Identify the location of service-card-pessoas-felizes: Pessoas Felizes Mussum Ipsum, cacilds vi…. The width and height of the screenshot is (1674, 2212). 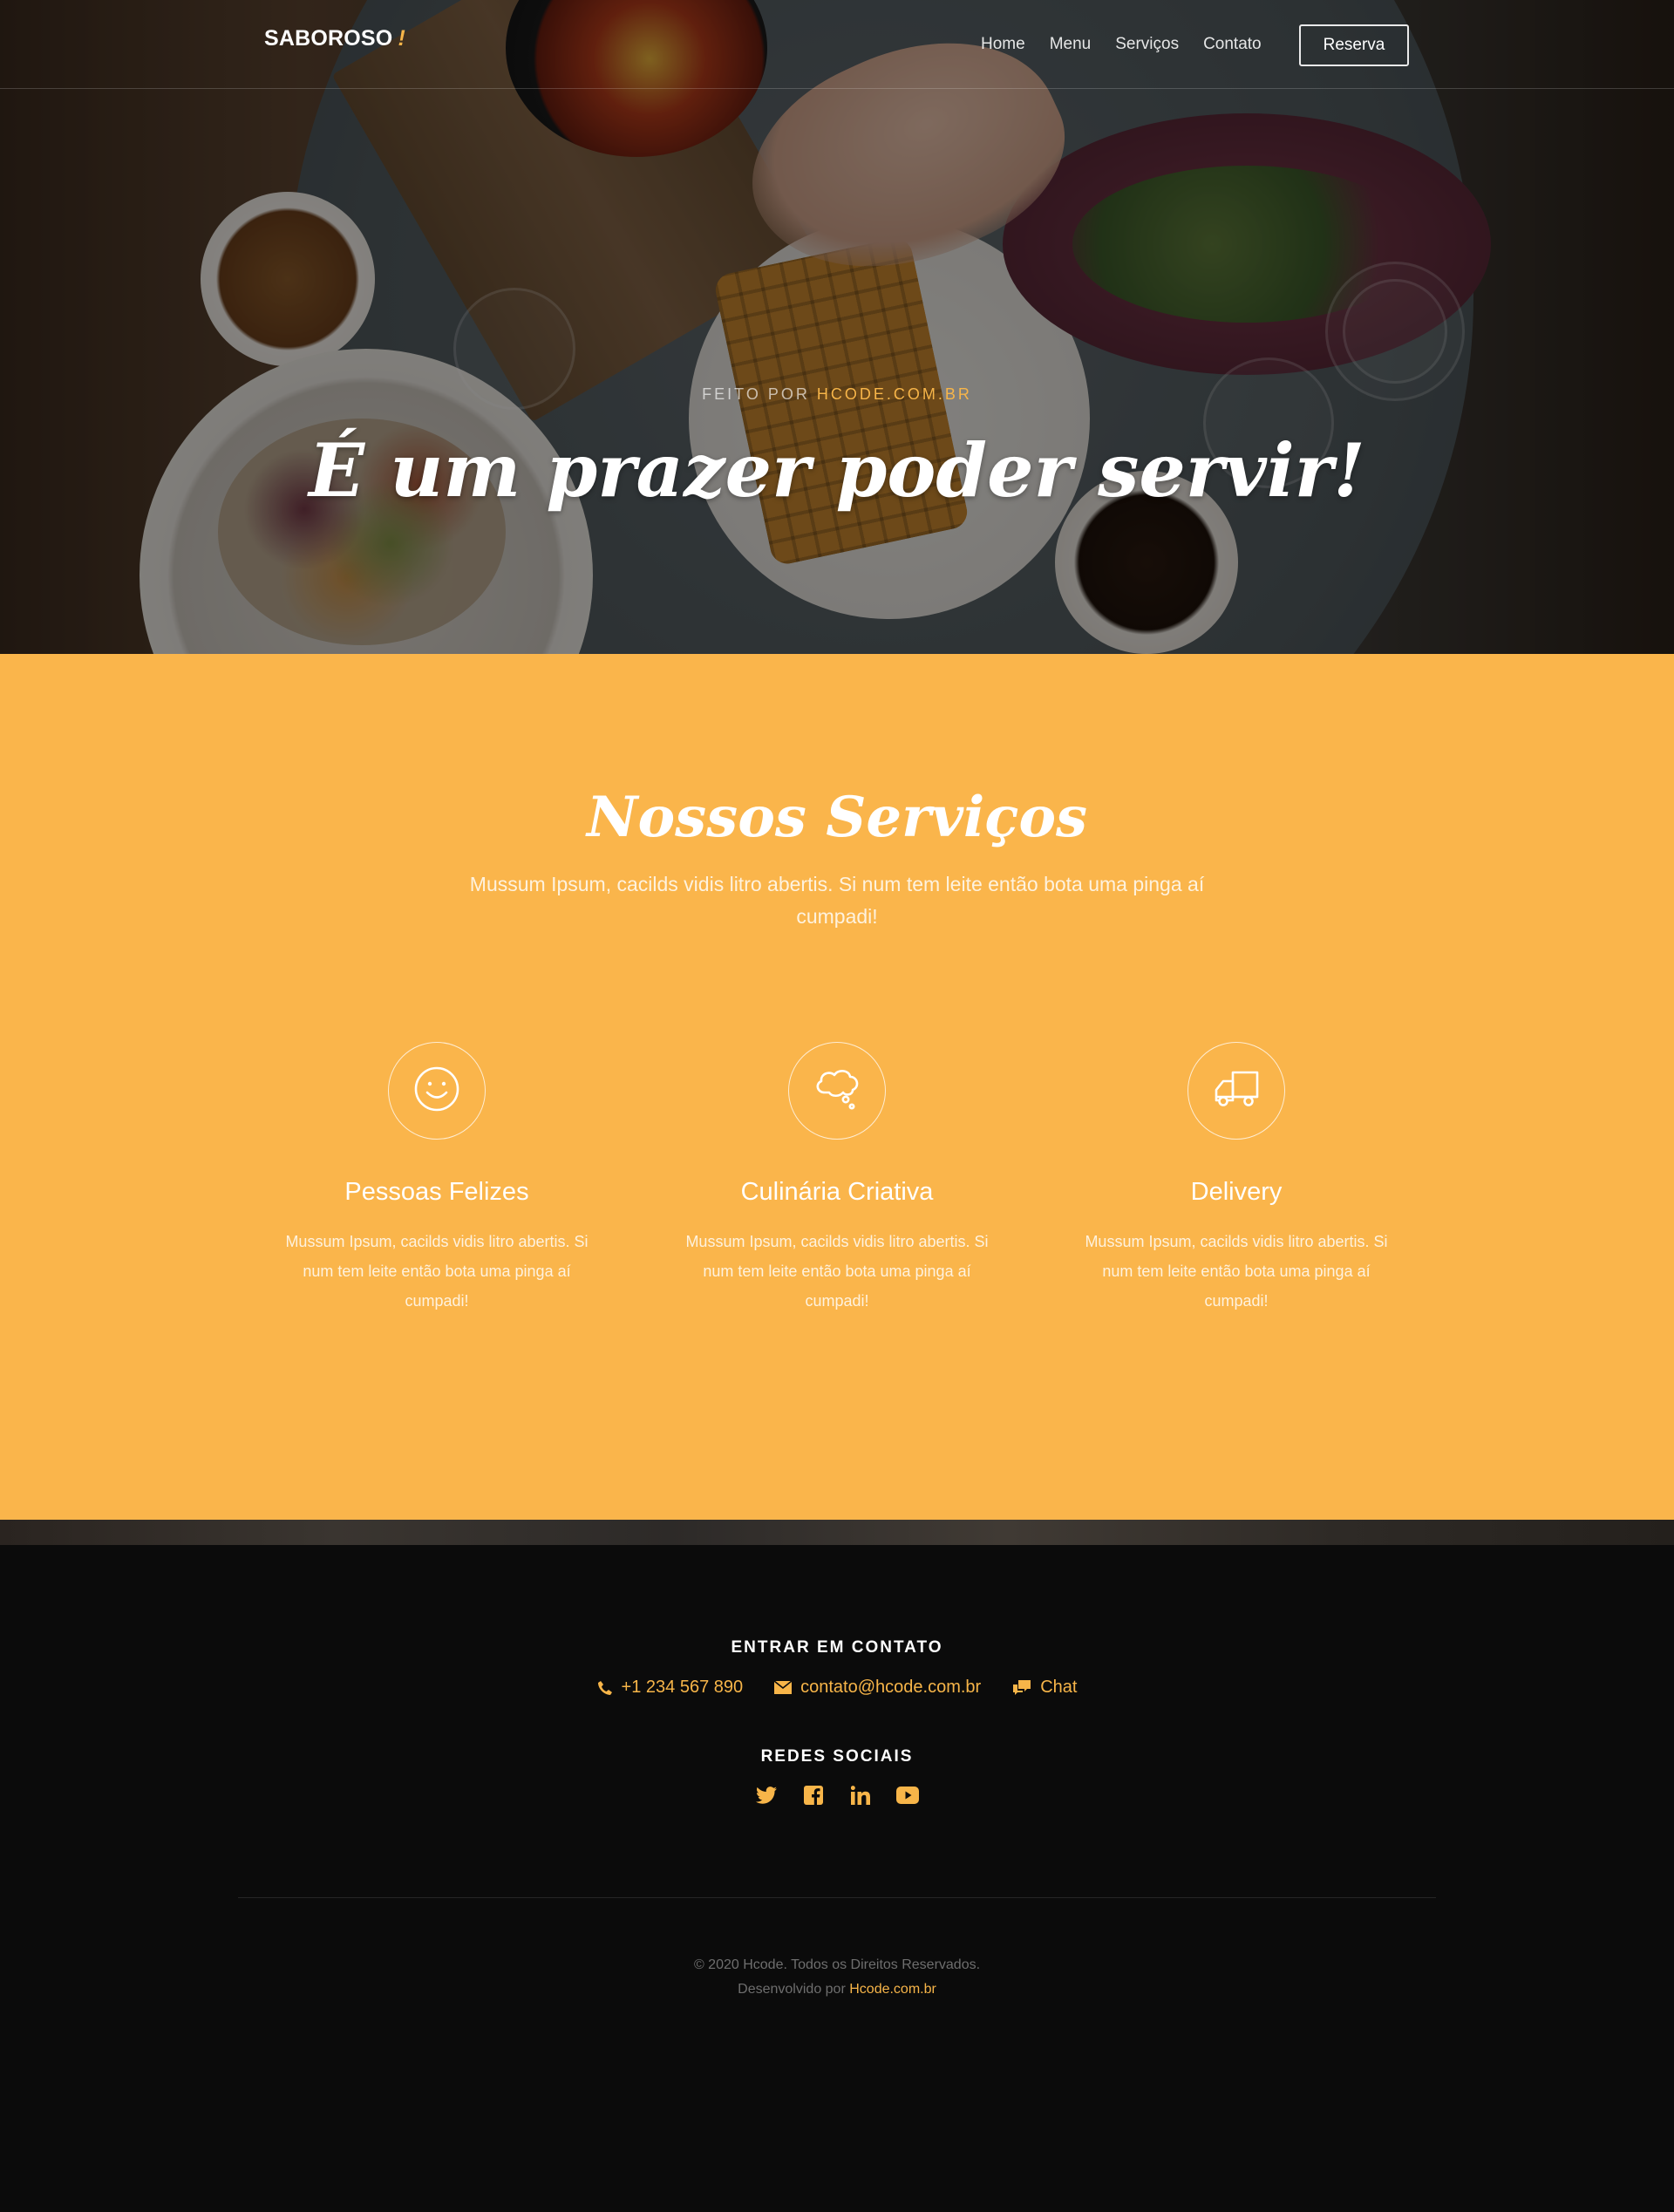
(436, 1179).